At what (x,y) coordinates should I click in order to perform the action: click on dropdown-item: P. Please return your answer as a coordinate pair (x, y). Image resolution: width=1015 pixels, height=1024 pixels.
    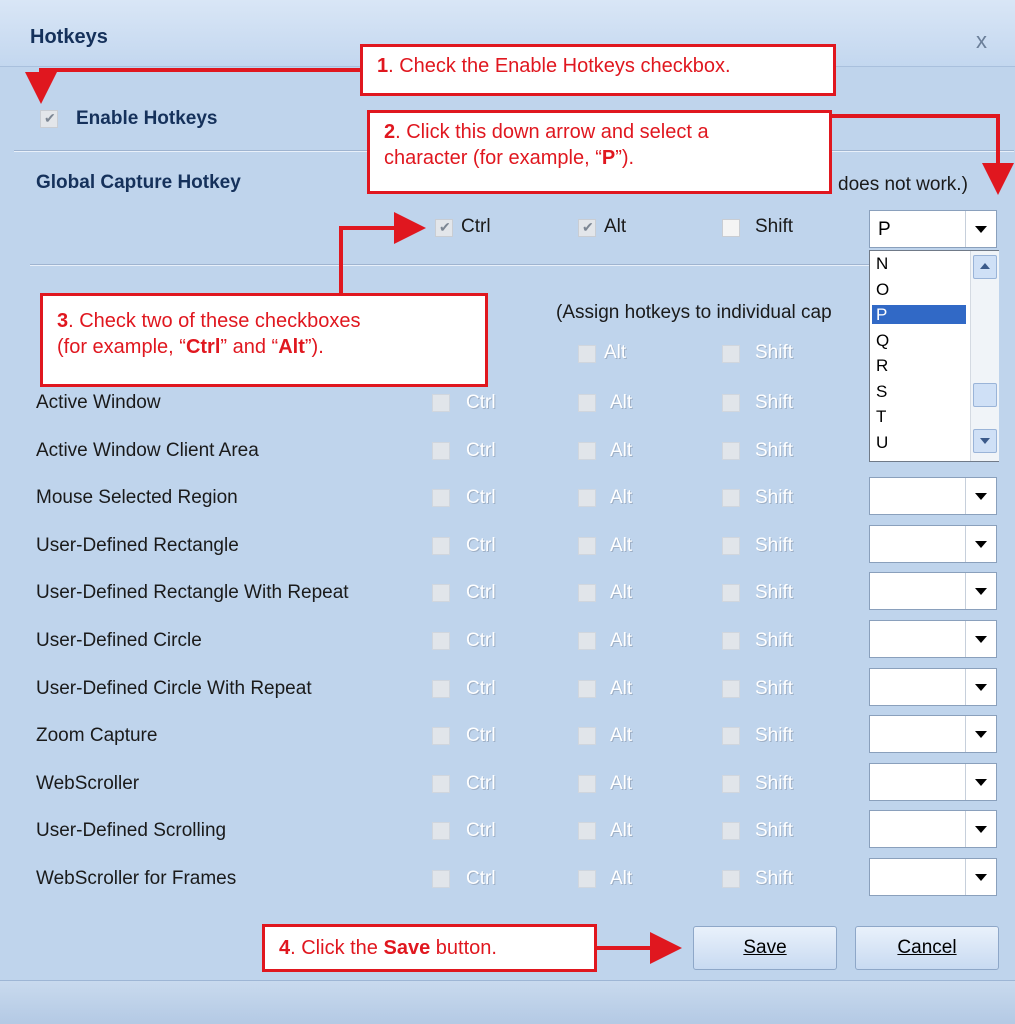
    Looking at the image, I should click on (919, 314).